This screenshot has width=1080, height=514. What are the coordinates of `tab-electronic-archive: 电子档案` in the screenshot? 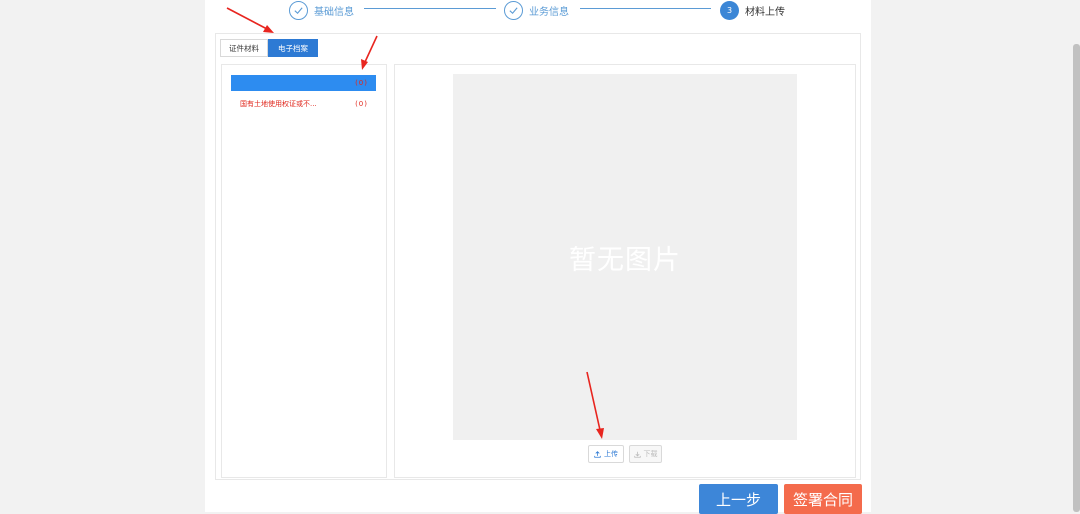 It's located at (293, 48).